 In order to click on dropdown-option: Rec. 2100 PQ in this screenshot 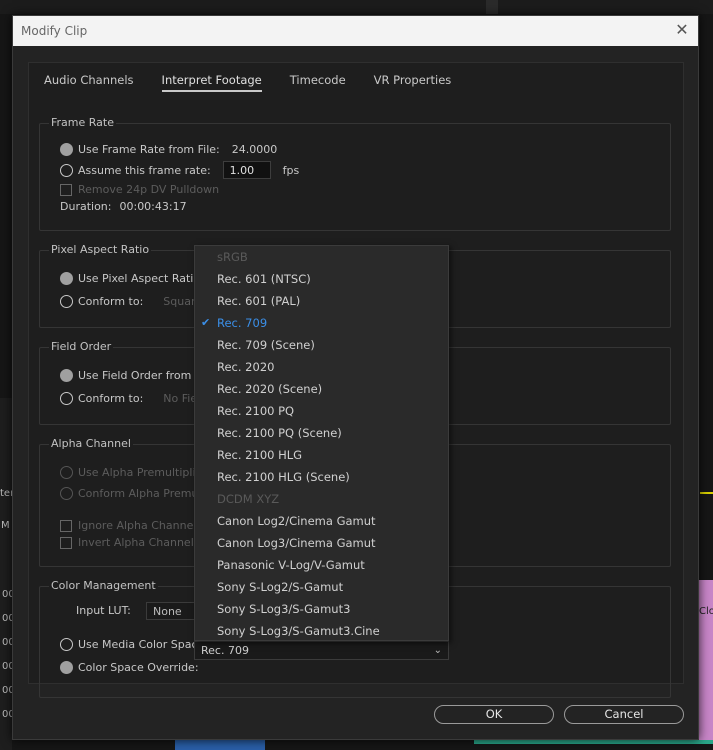, I will do `click(321, 411)`.